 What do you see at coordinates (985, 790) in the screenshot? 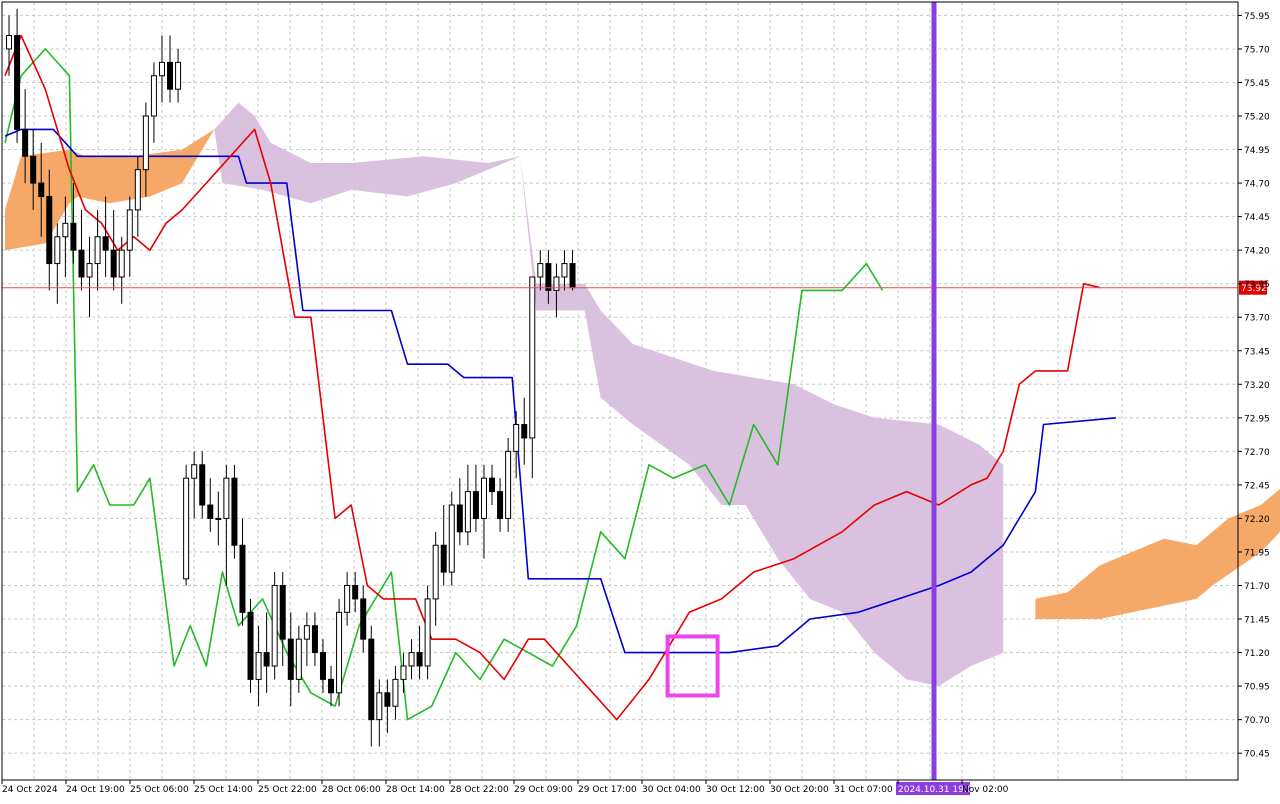
I see `x-tick-label: Nov 02:00` at bounding box center [985, 790].